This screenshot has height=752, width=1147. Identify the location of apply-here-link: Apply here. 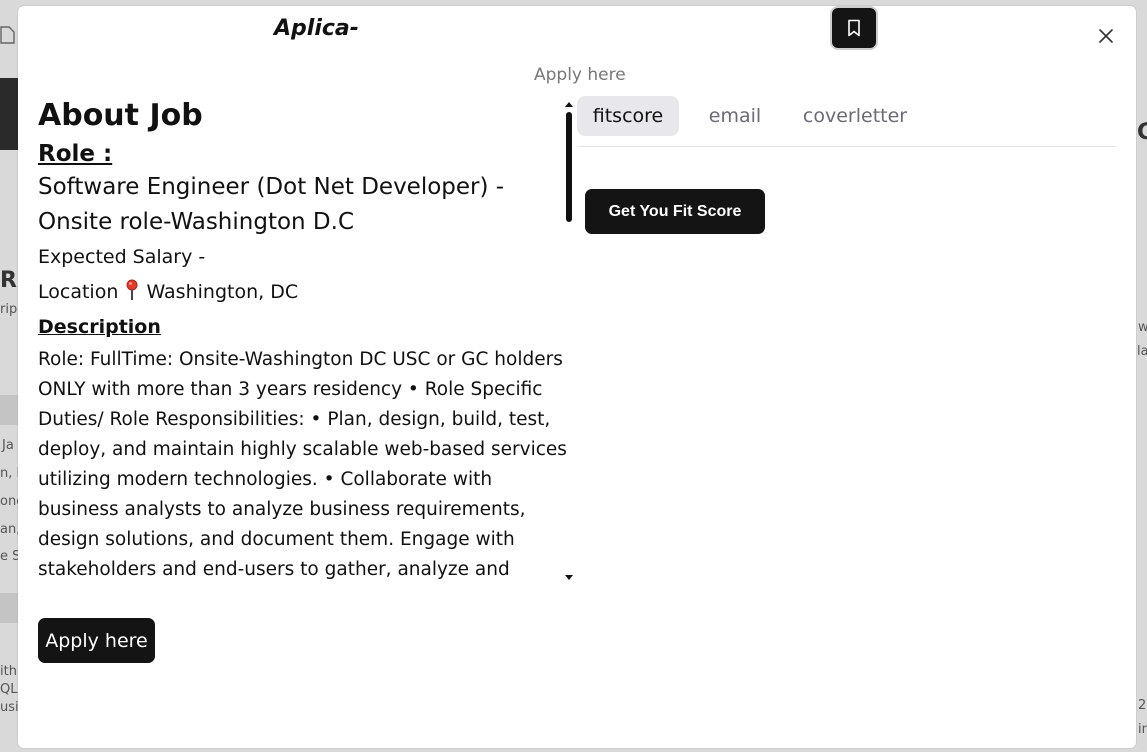
(580, 75).